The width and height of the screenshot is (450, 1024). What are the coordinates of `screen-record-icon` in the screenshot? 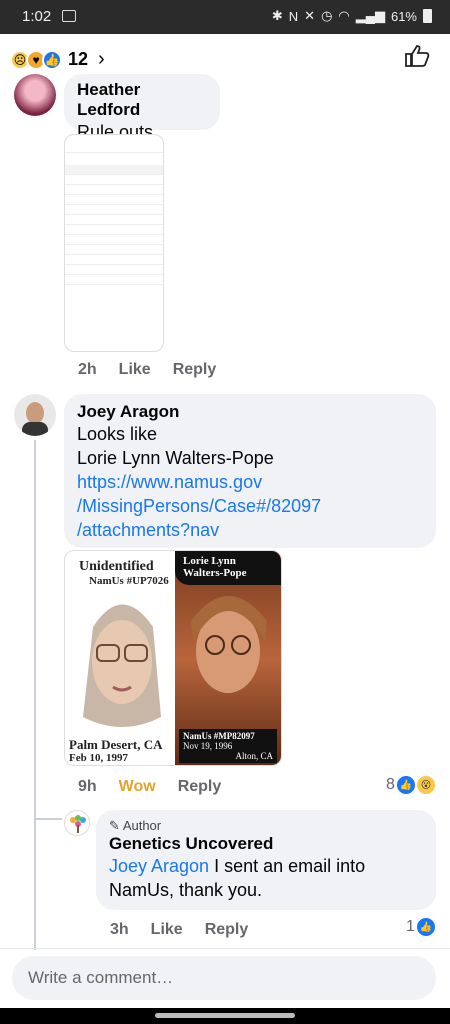 It's located at (69, 16).